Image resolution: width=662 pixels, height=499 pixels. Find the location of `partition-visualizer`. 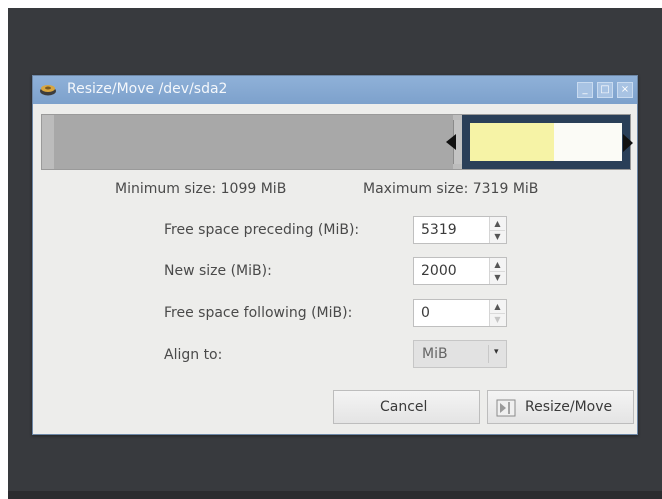

partition-visualizer is located at coordinates (336, 142).